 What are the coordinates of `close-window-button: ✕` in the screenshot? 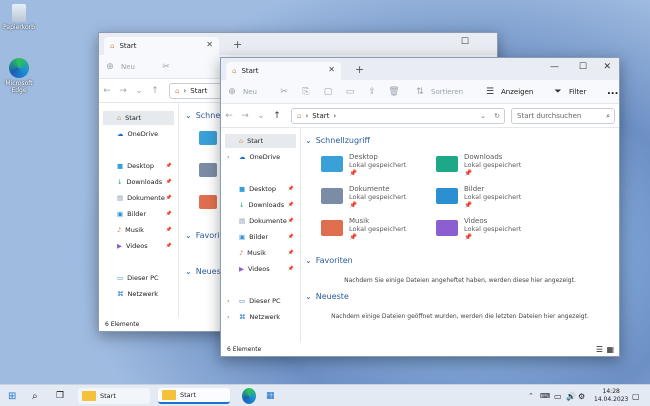 It's located at (607, 67).